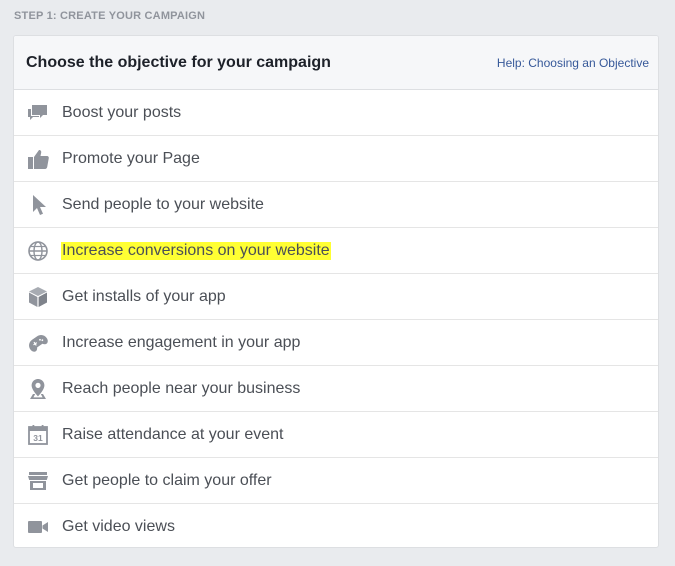 The image size is (675, 566). I want to click on speech-bubbles-icon, so click(38, 113).